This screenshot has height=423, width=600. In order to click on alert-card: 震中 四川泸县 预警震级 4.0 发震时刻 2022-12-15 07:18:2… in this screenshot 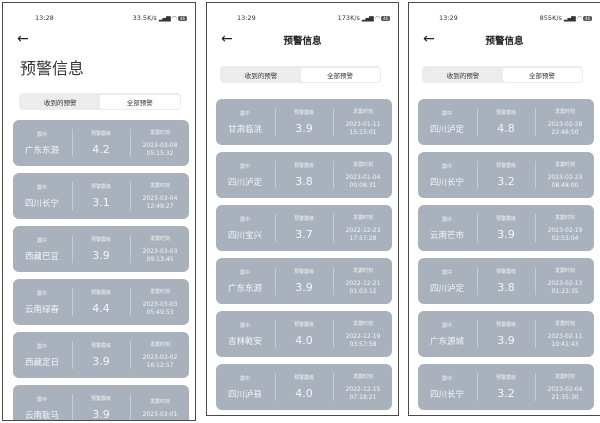, I will do `click(304, 387)`.